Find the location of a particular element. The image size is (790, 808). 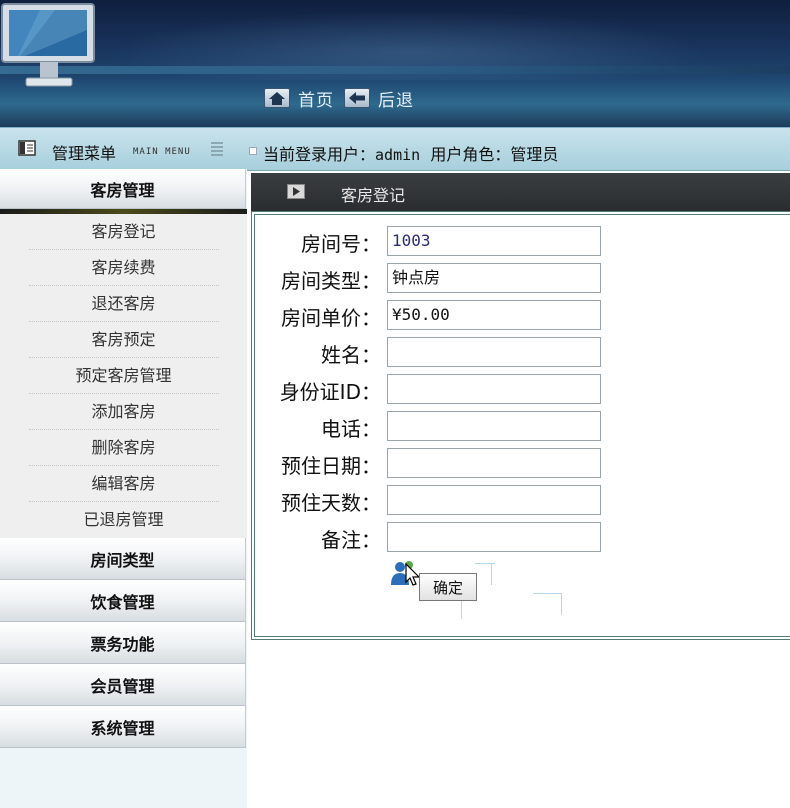

group-label: 票务功能 is located at coordinates (122, 644).